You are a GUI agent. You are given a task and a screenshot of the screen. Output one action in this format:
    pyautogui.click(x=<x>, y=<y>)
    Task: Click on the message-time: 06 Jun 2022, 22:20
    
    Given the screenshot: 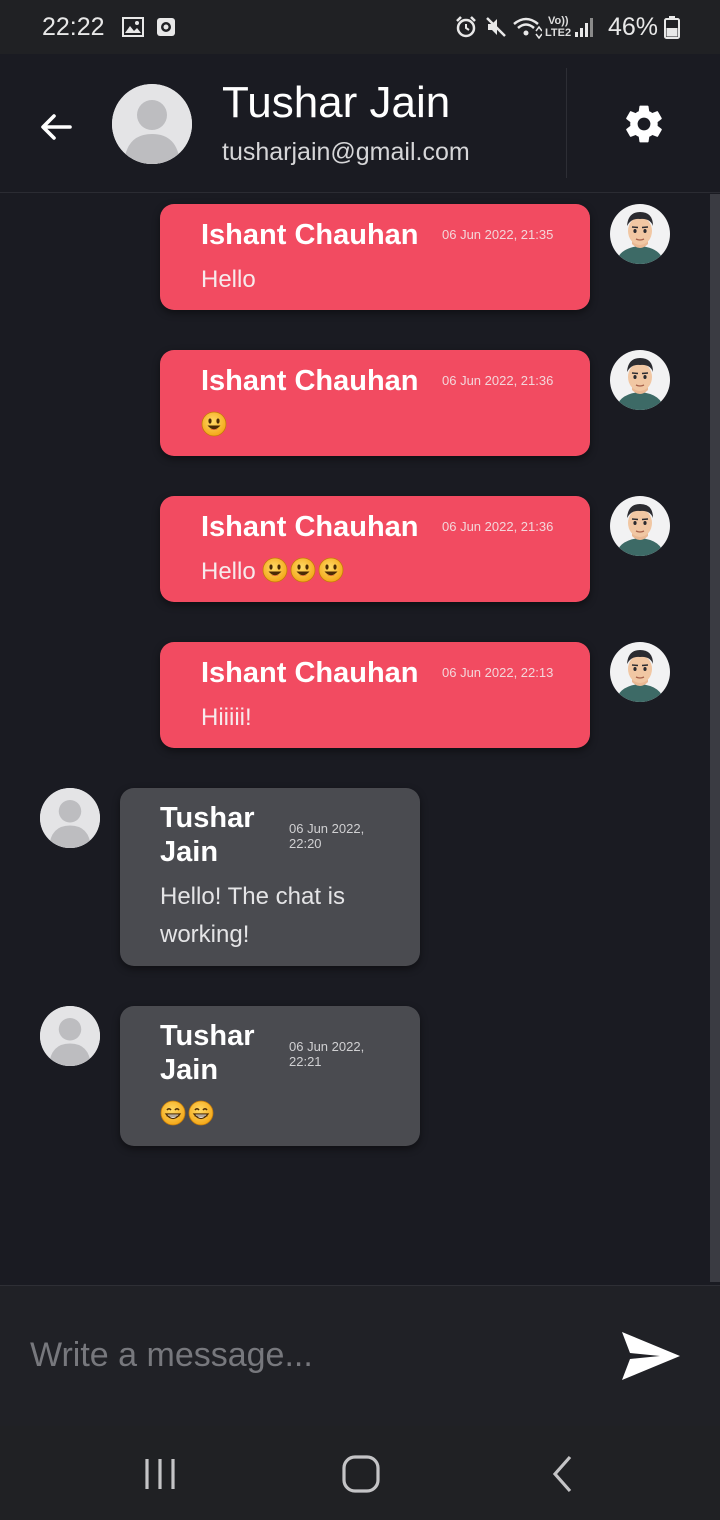 What is the action you would take?
    pyautogui.click(x=326, y=836)
    